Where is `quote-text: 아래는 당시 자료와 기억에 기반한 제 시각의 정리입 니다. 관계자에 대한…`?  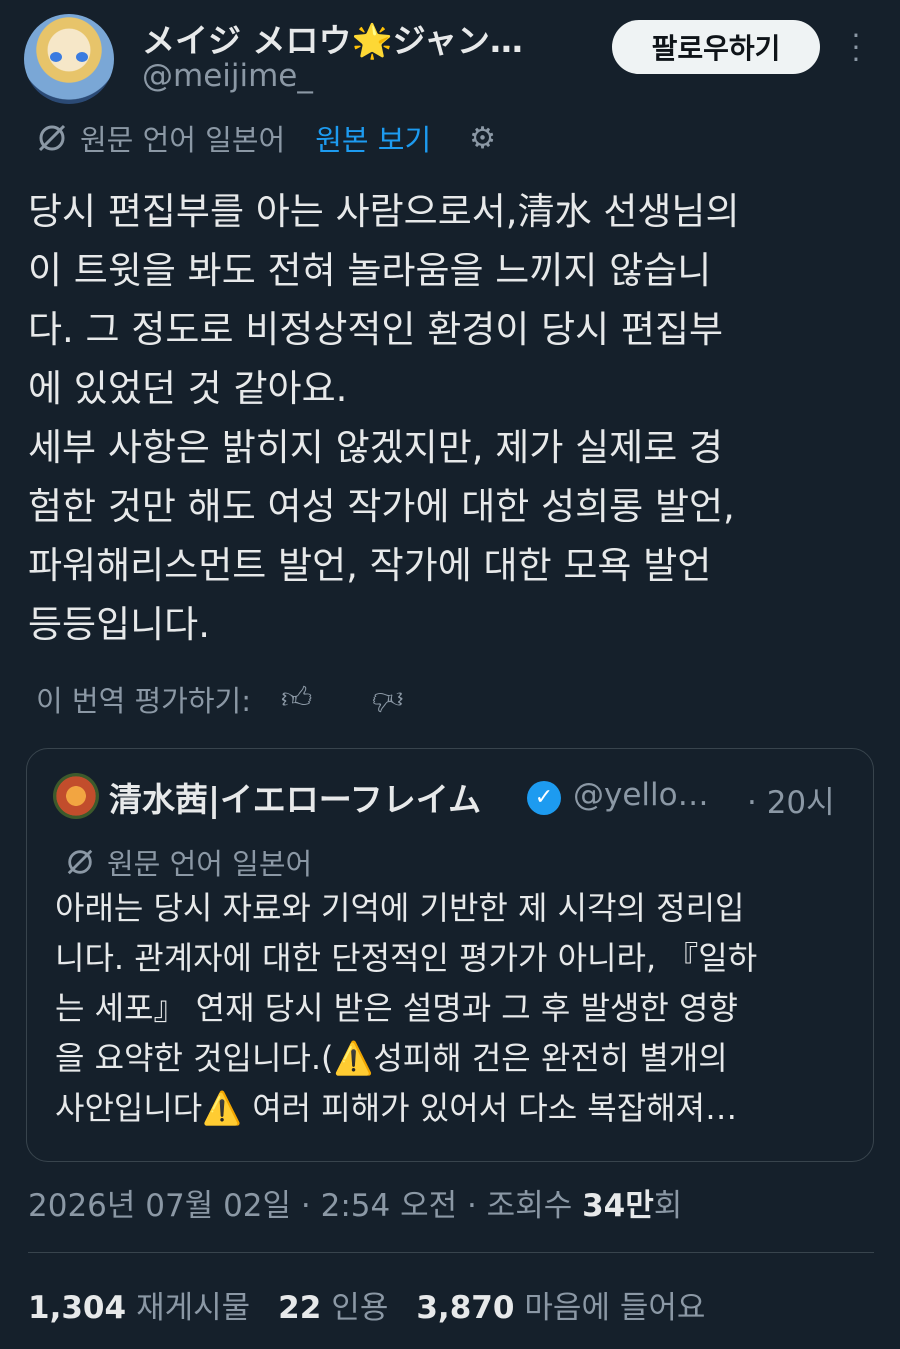 quote-text: 아래는 당시 자료와 기억에 기반한 제 시각의 정리입 니다. 관계자에 대한… is located at coordinates (406, 1008).